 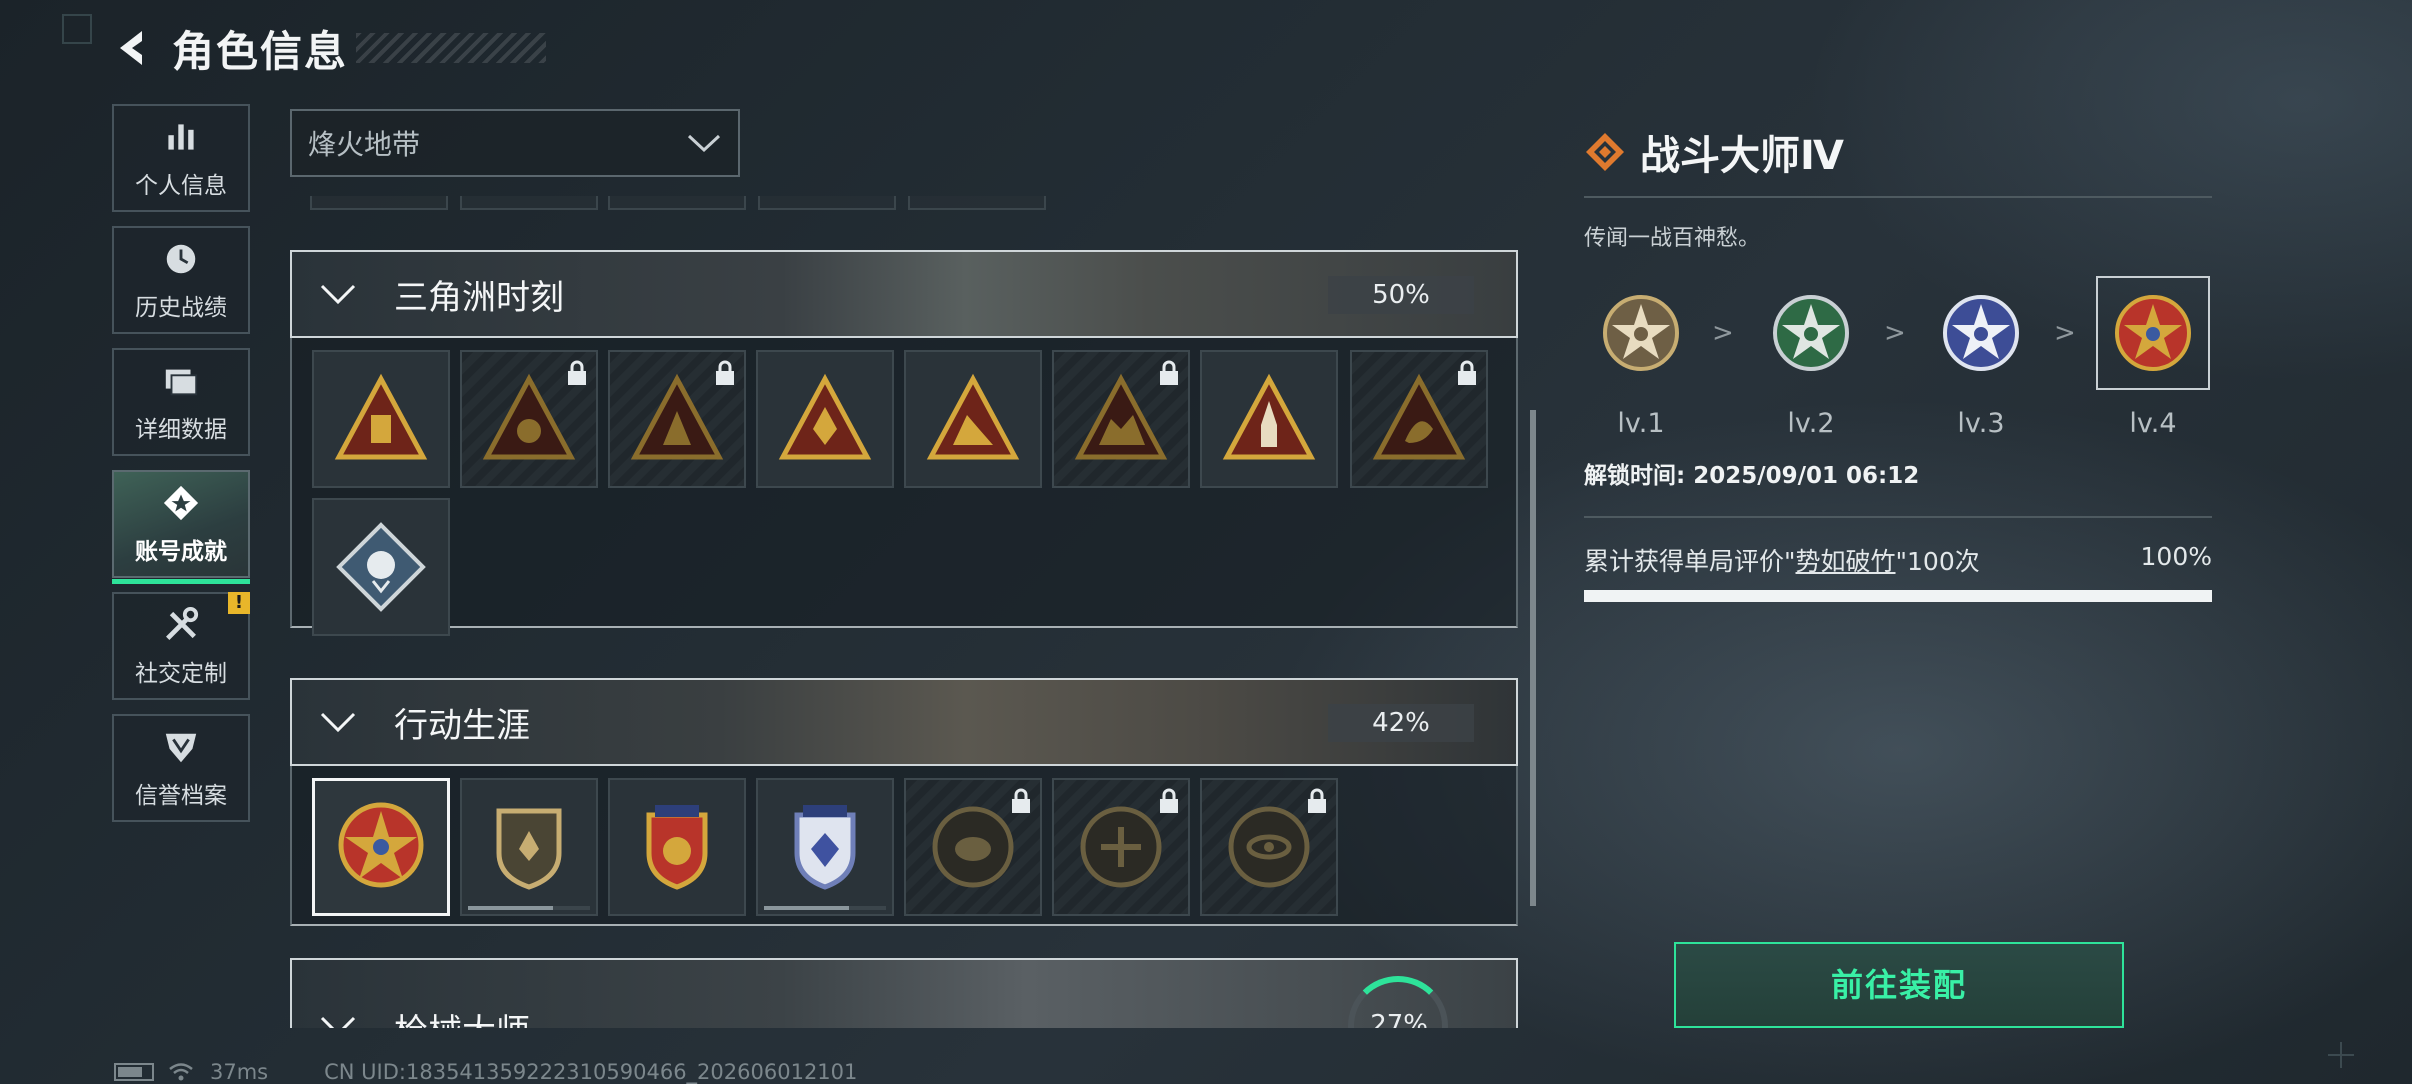 I want to click on sidebar-item-detailed-data: 详细数据, so click(x=181, y=402).